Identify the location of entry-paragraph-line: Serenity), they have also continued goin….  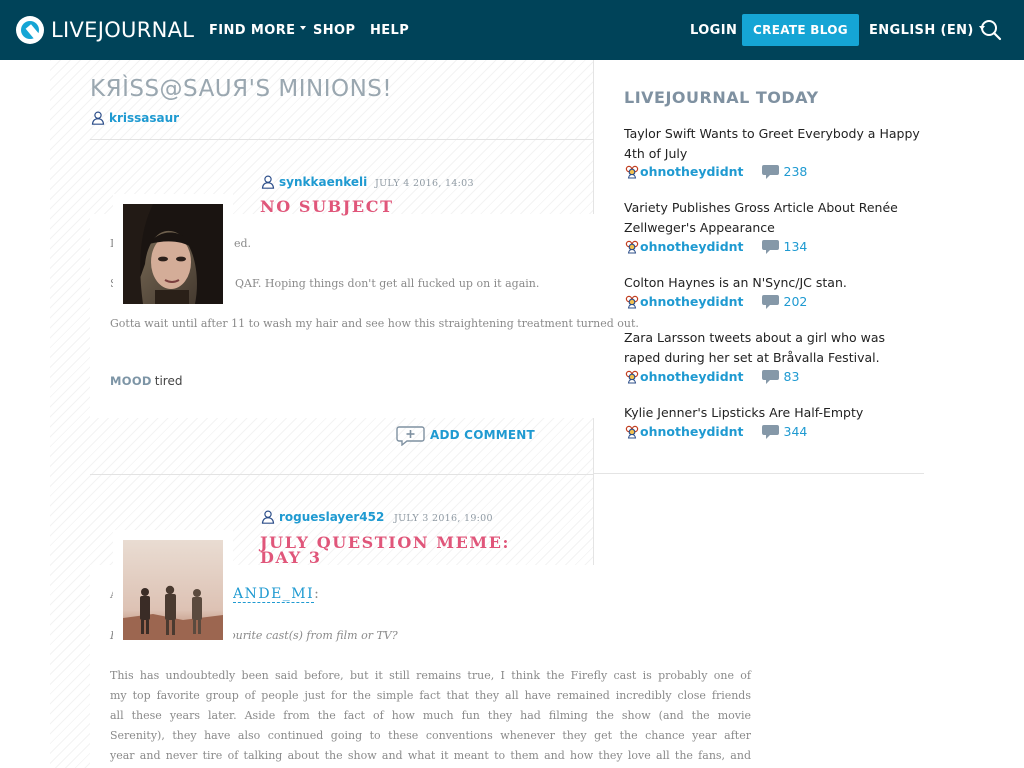
(430, 735).